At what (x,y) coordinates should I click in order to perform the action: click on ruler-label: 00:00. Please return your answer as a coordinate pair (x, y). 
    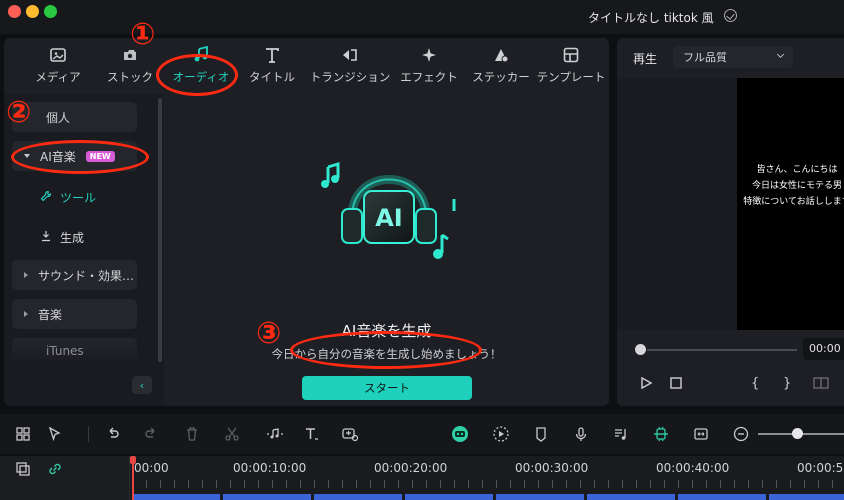
    Looking at the image, I should click on (151, 468).